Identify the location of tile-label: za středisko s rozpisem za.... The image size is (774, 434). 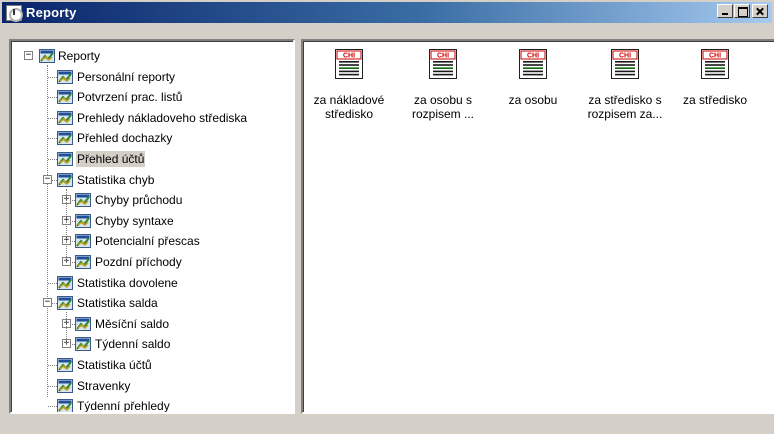
(625, 107).